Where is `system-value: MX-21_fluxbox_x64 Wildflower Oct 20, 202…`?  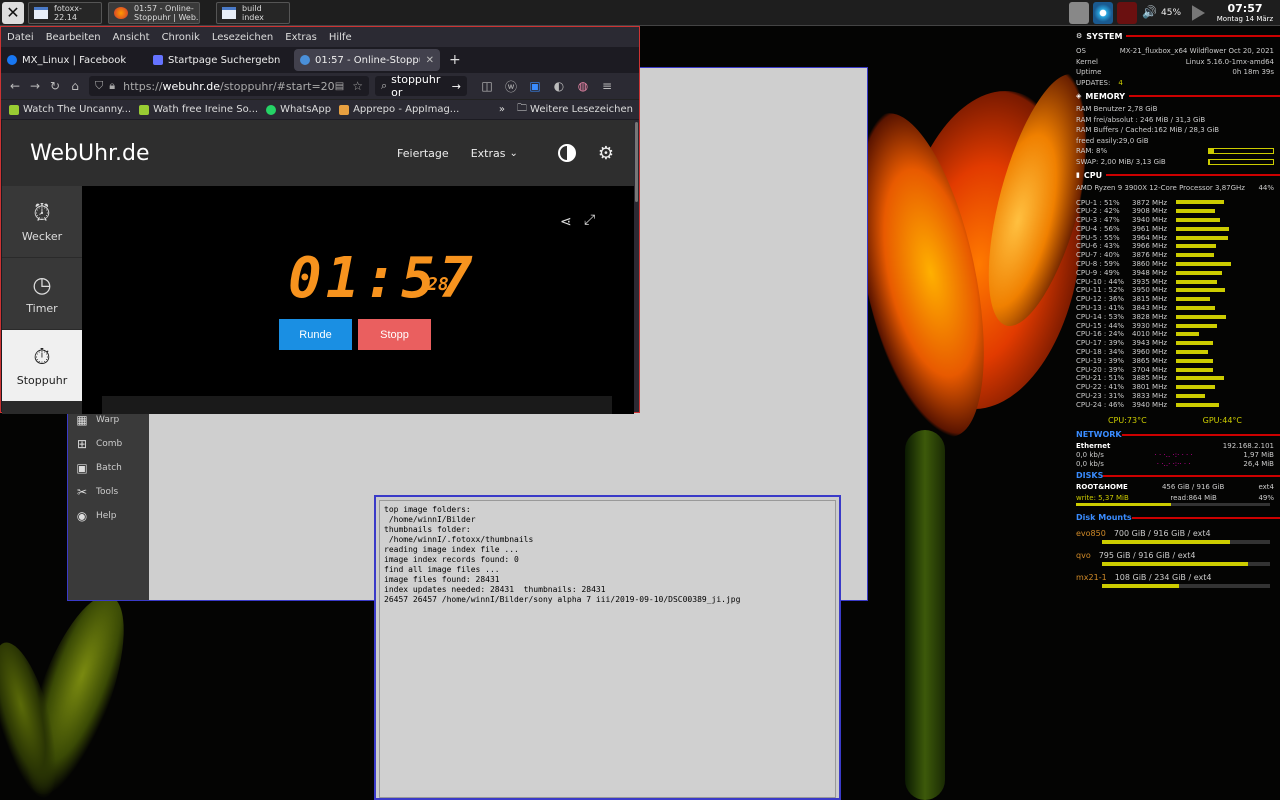 system-value: MX-21_fluxbox_x64 Wildflower Oct 20, 202… is located at coordinates (1196, 51).